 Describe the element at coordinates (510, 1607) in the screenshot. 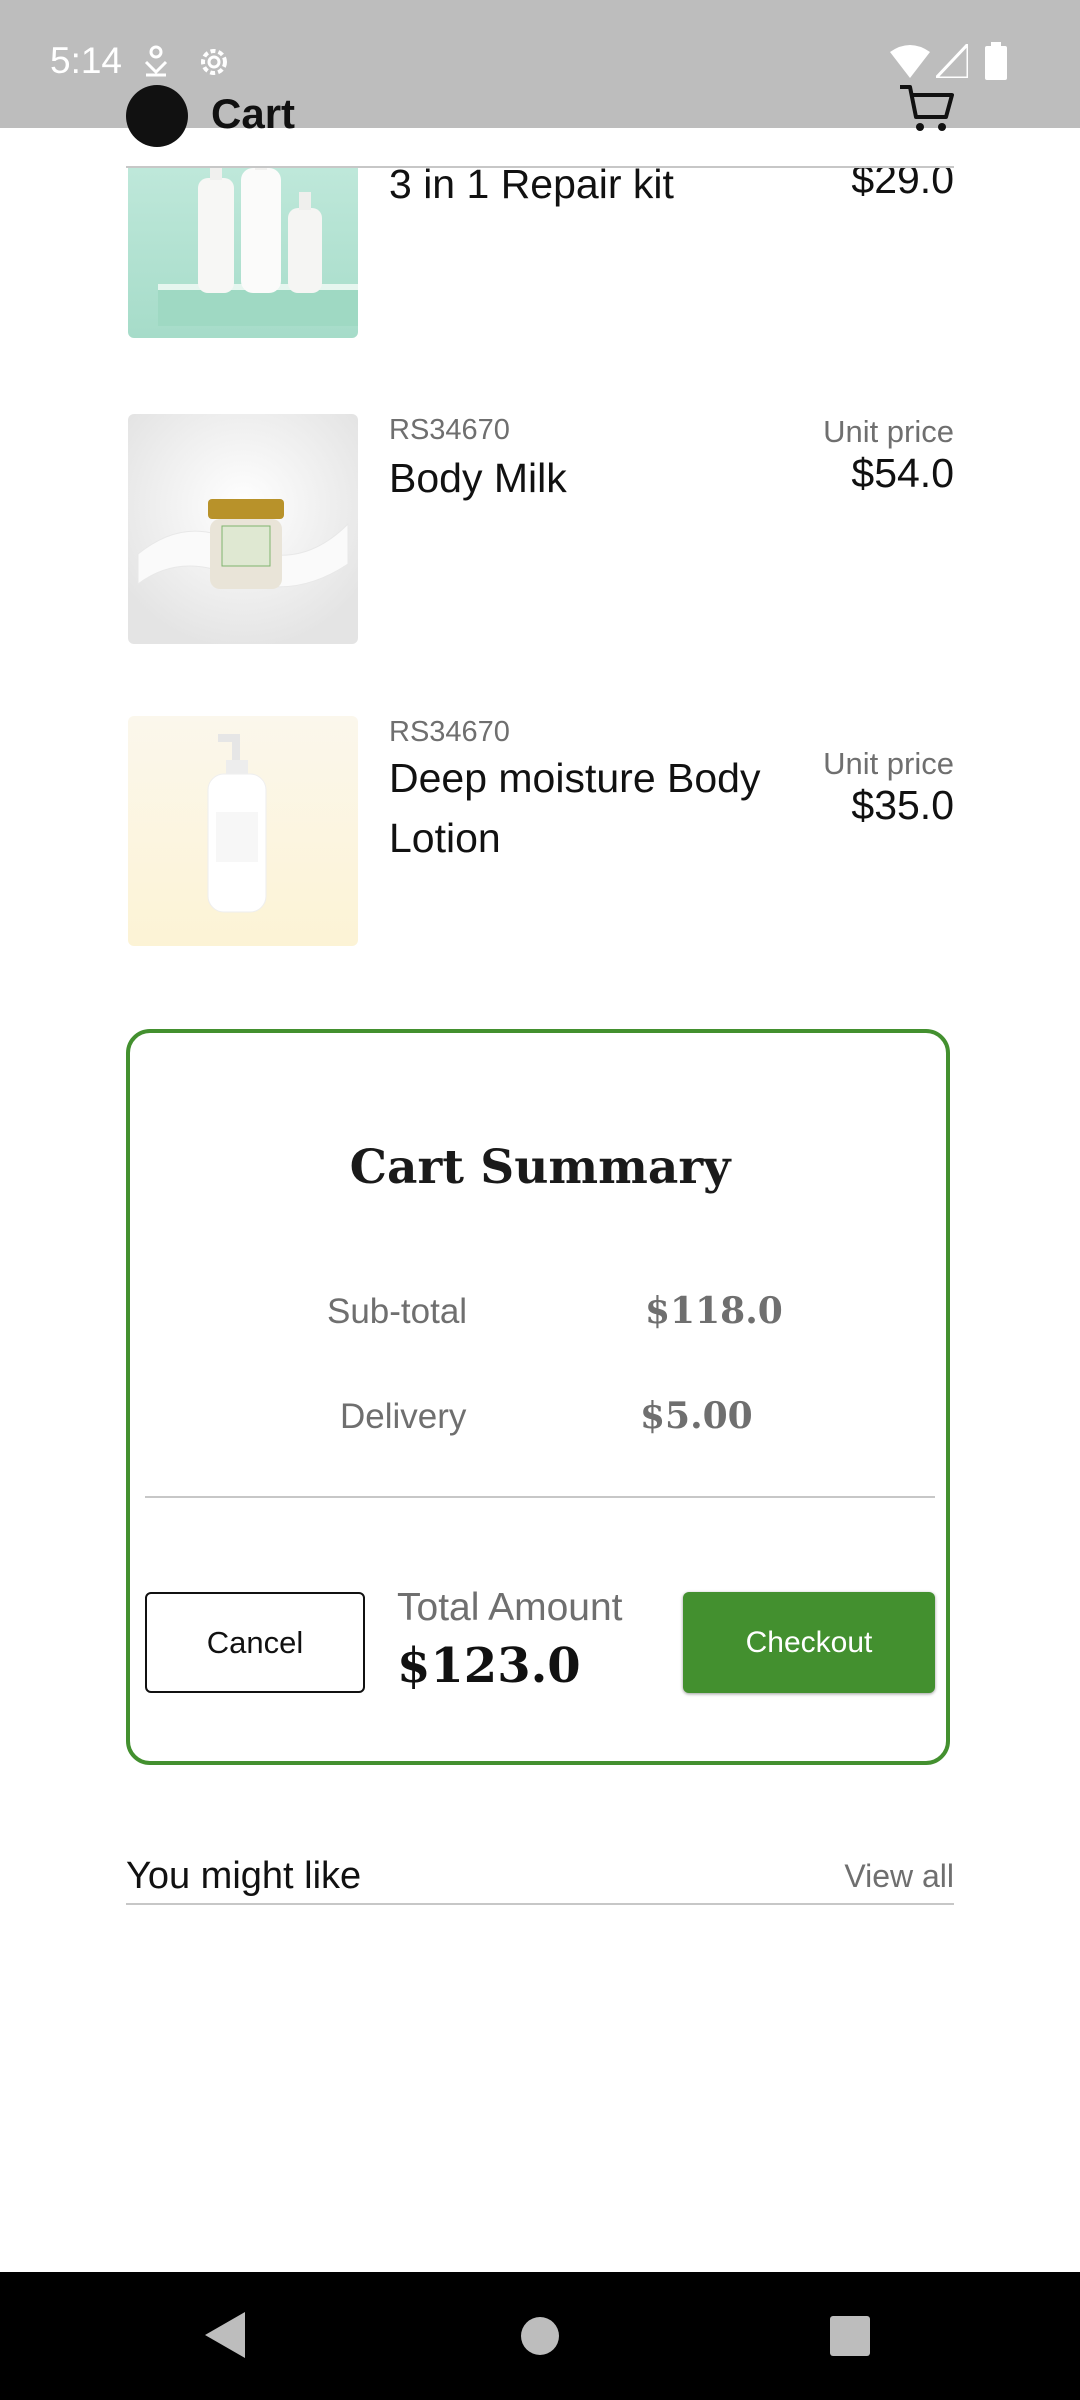

I see `total-amount-label: Total Amount` at that location.